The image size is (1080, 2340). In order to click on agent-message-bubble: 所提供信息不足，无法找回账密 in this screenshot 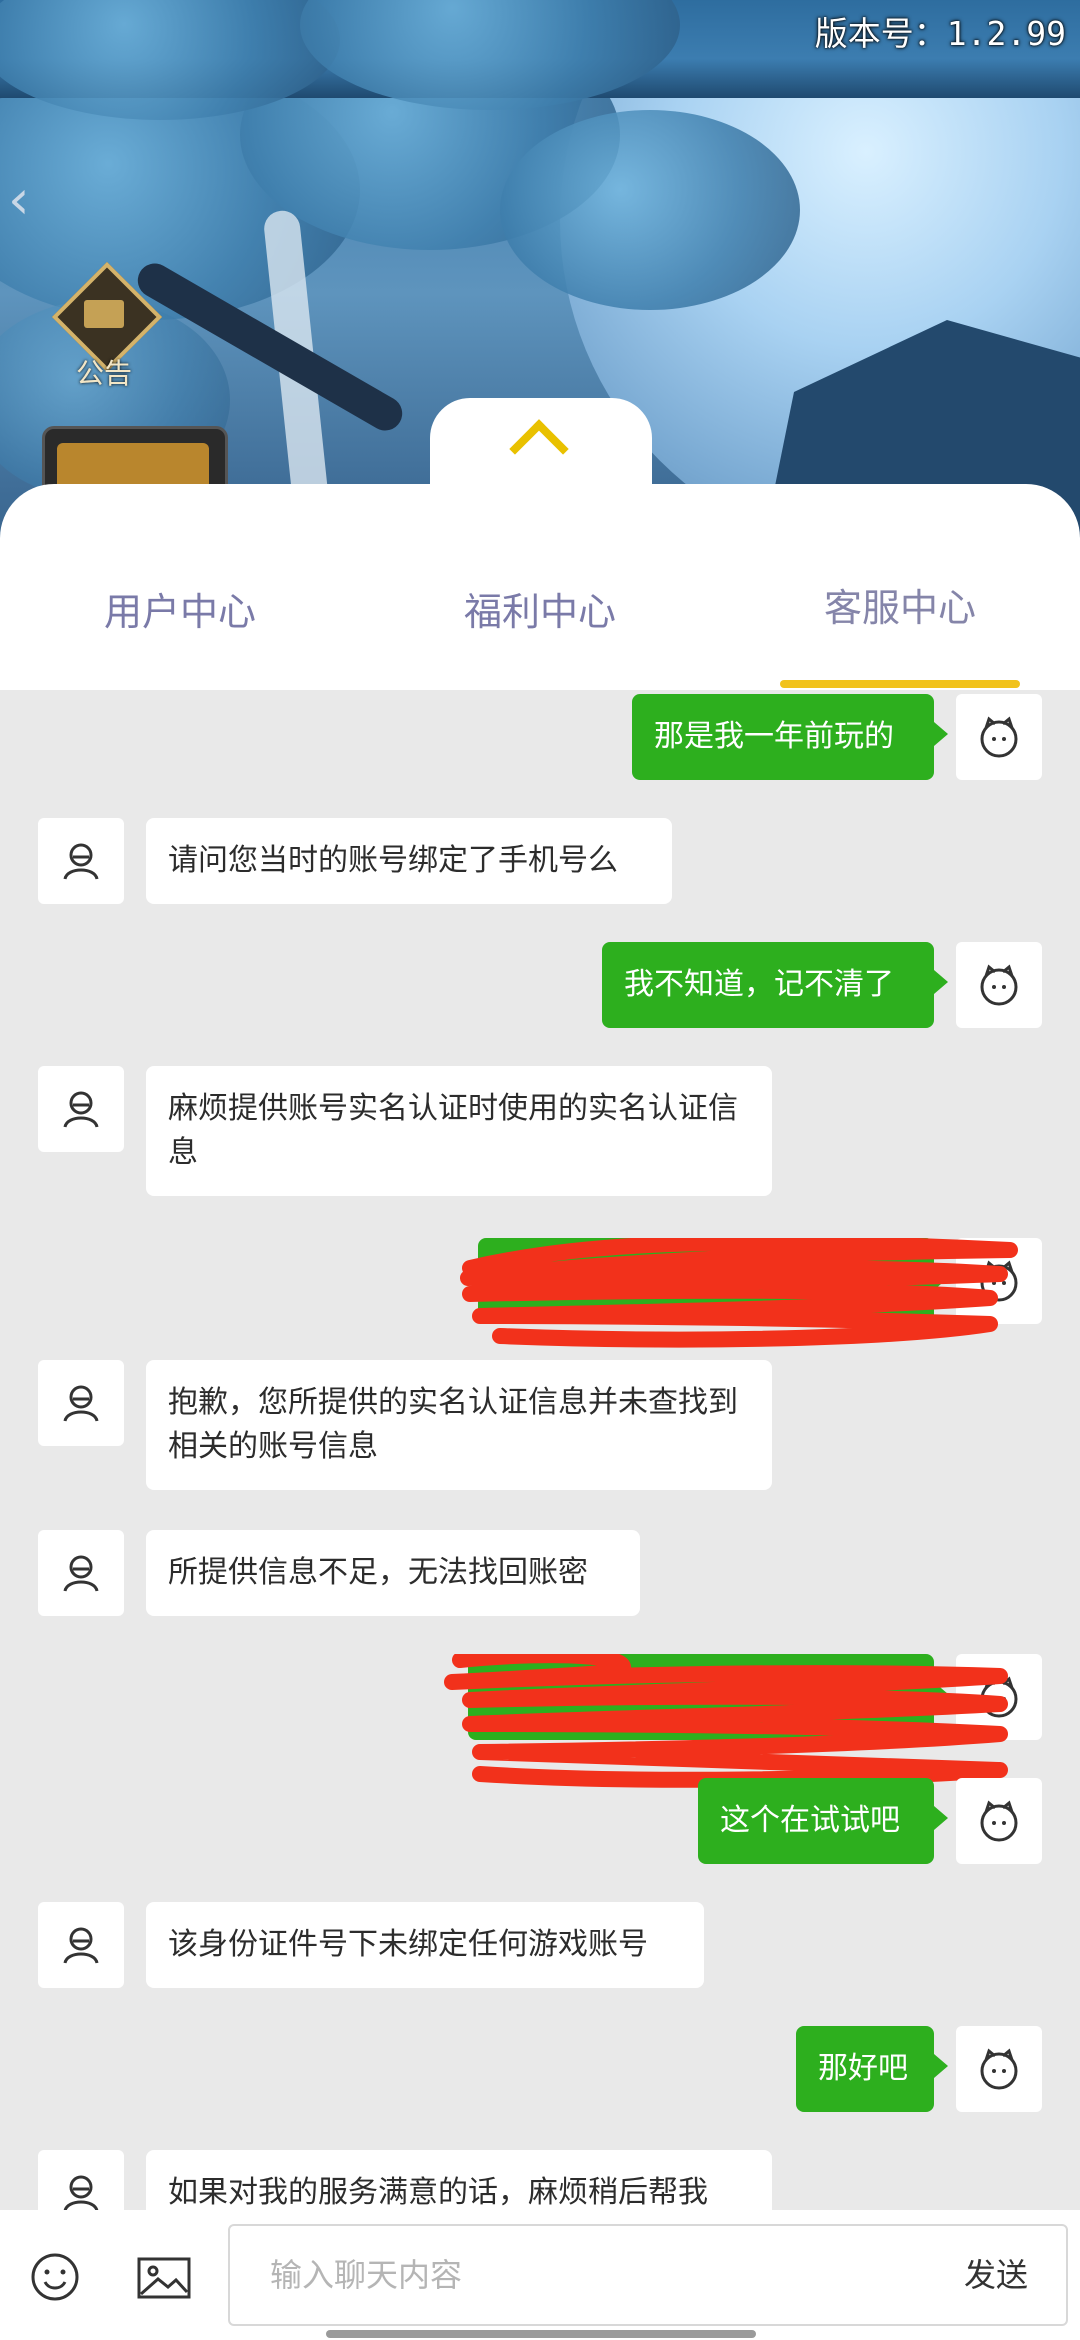, I will do `click(393, 1573)`.